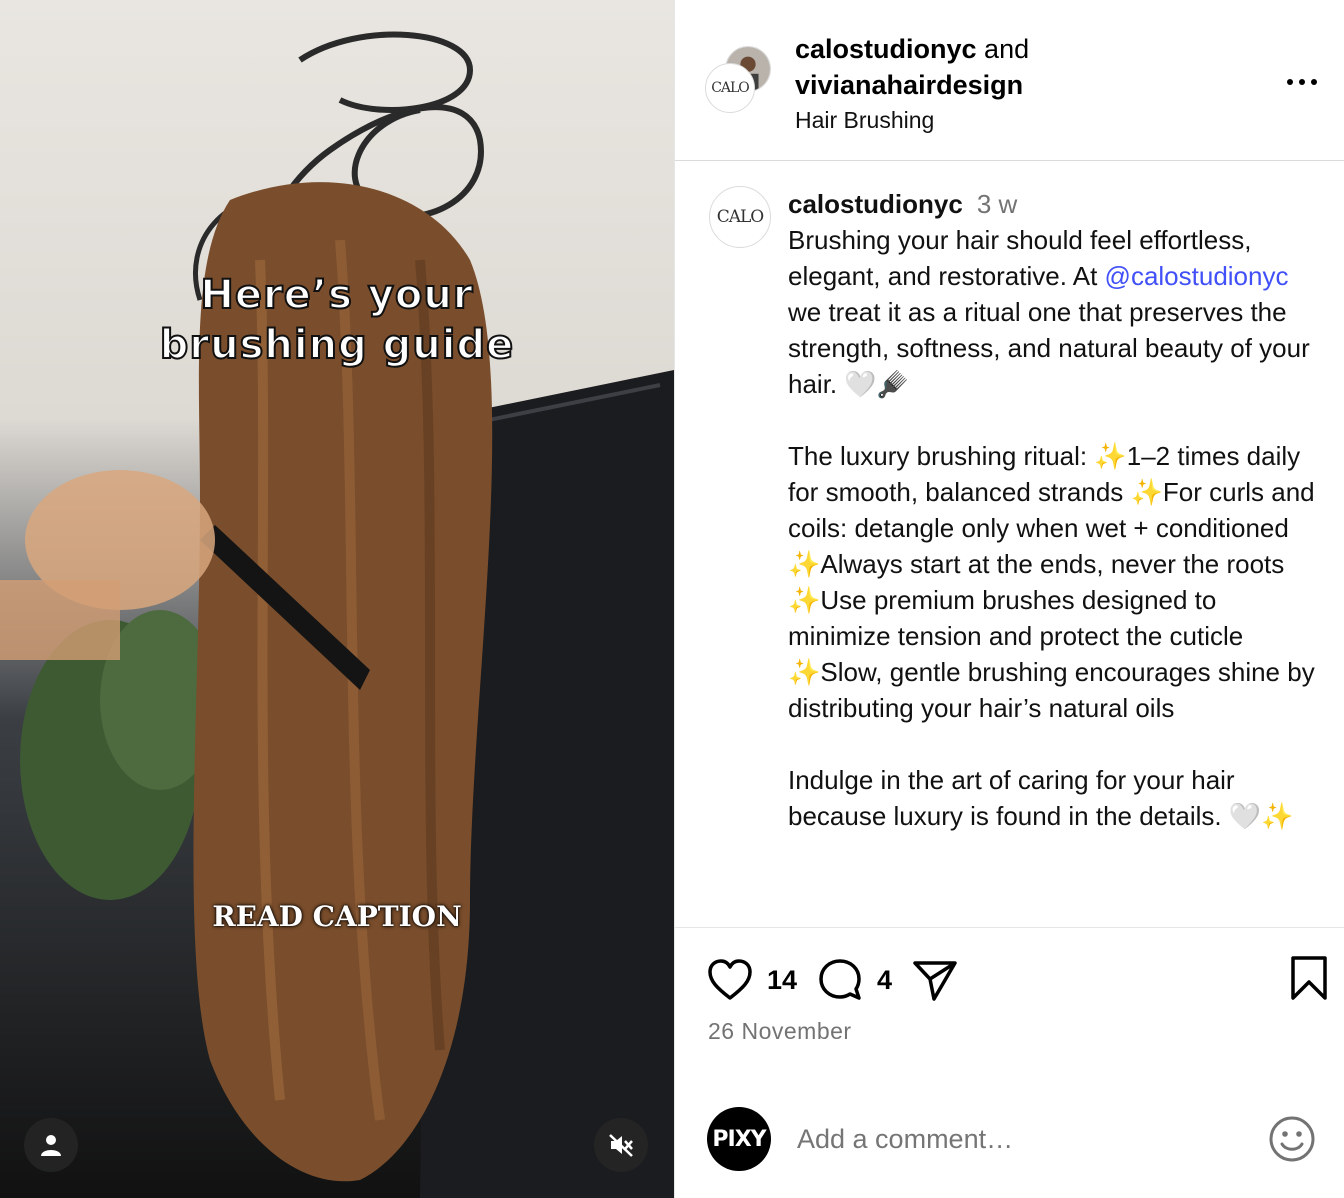 This screenshot has width=1344, height=1198. Describe the element at coordinates (840, 980) in the screenshot. I see `comment-bubble-icon` at that location.